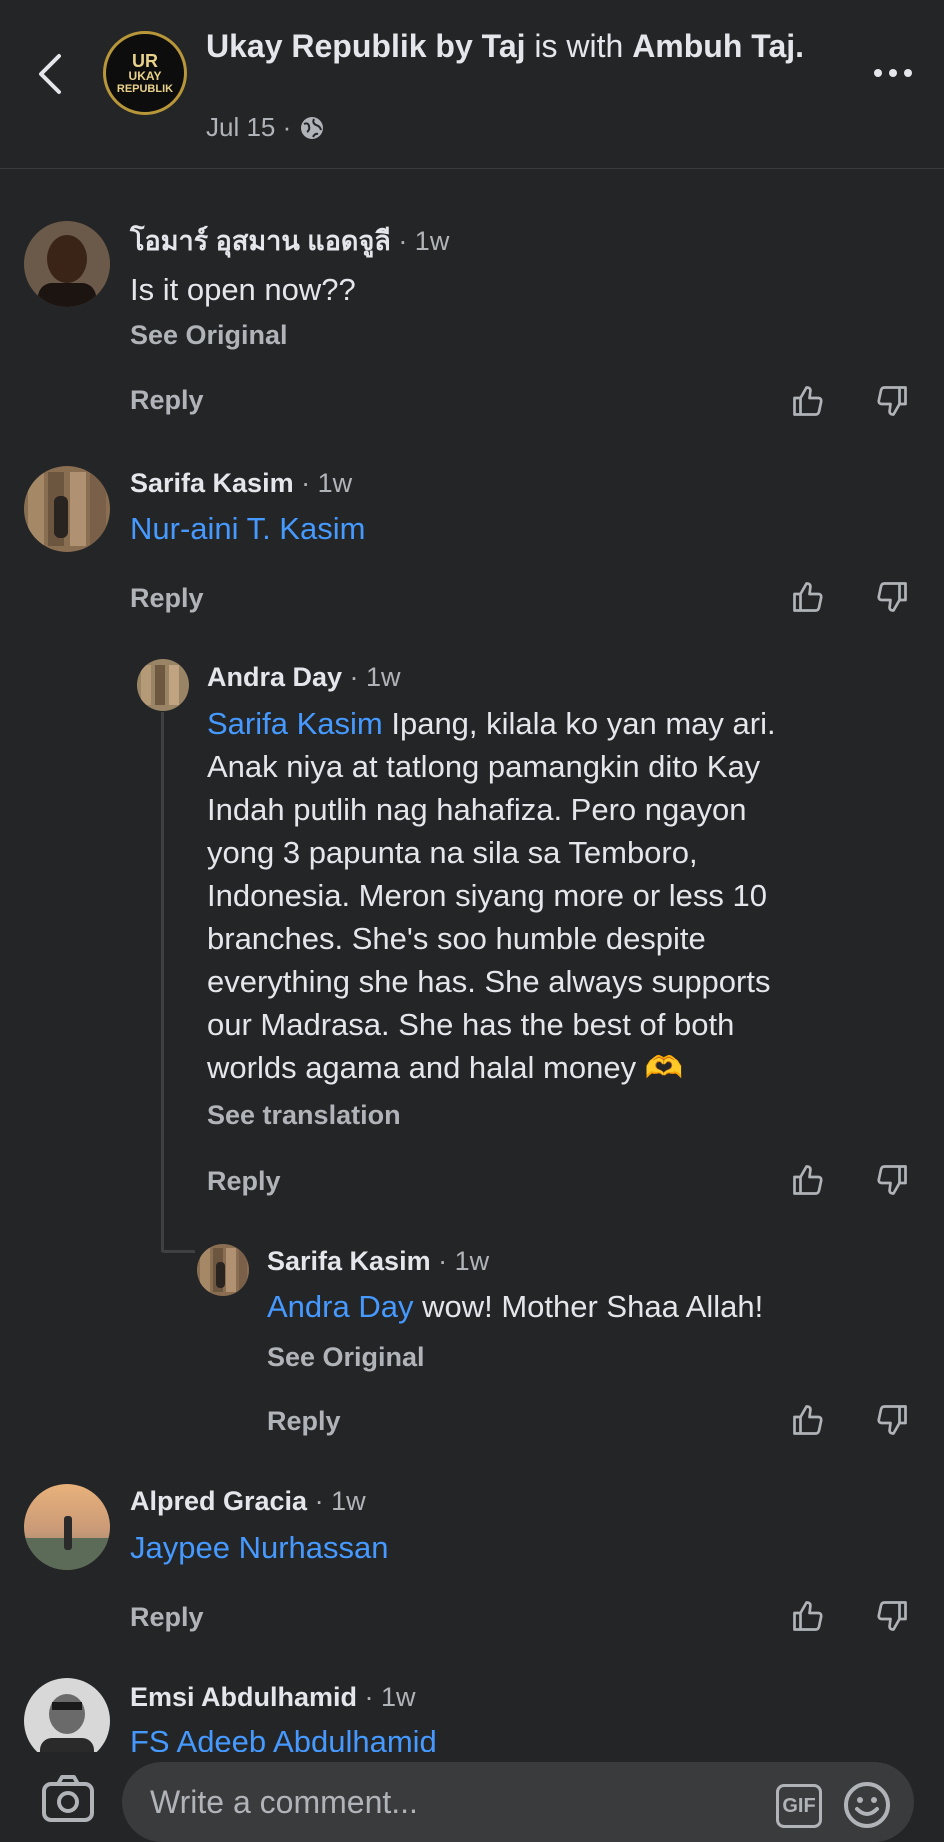 This screenshot has height=1842, width=944. Describe the element at coordinates (260, 241) in the screenshot. I see `comment-author: โอมาร์ อุสมาน แอดจูลี` at that location.